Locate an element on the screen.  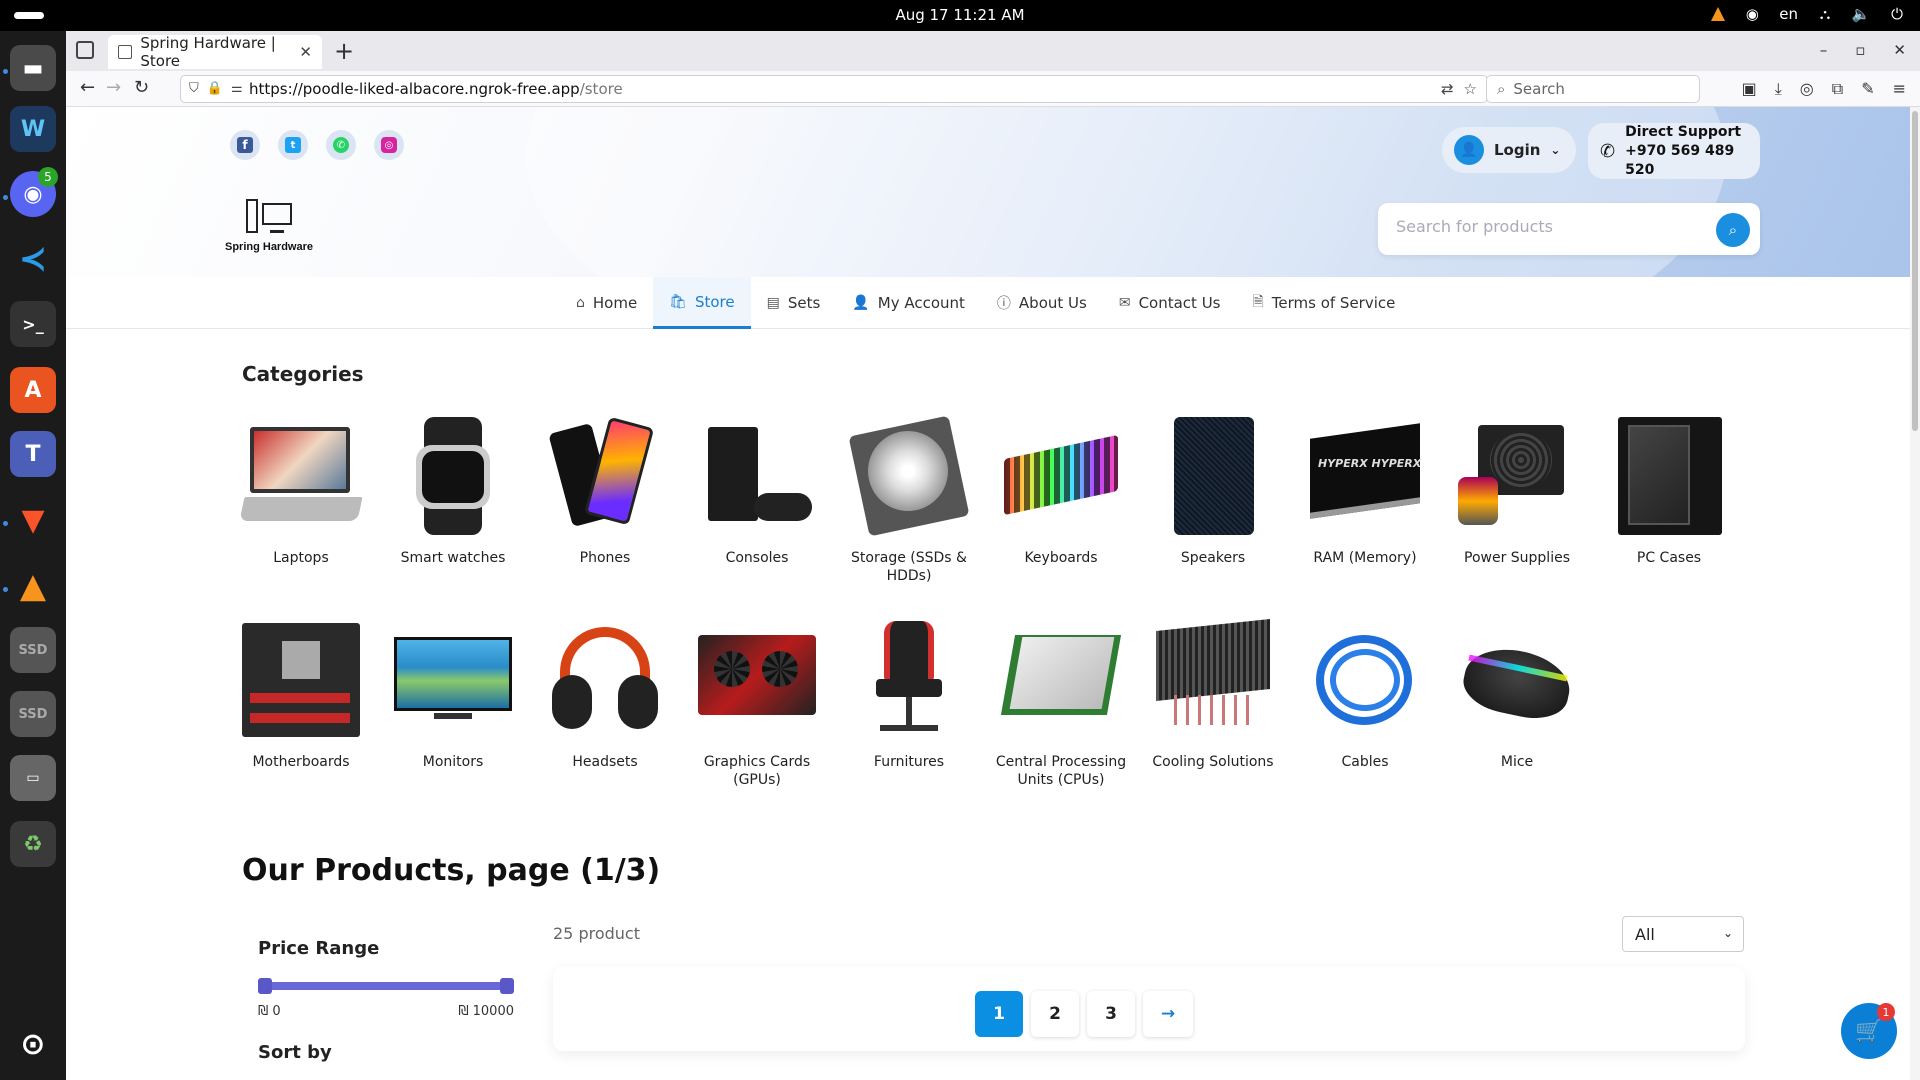
category-card: Mice is located at coordinates (1517, 696).